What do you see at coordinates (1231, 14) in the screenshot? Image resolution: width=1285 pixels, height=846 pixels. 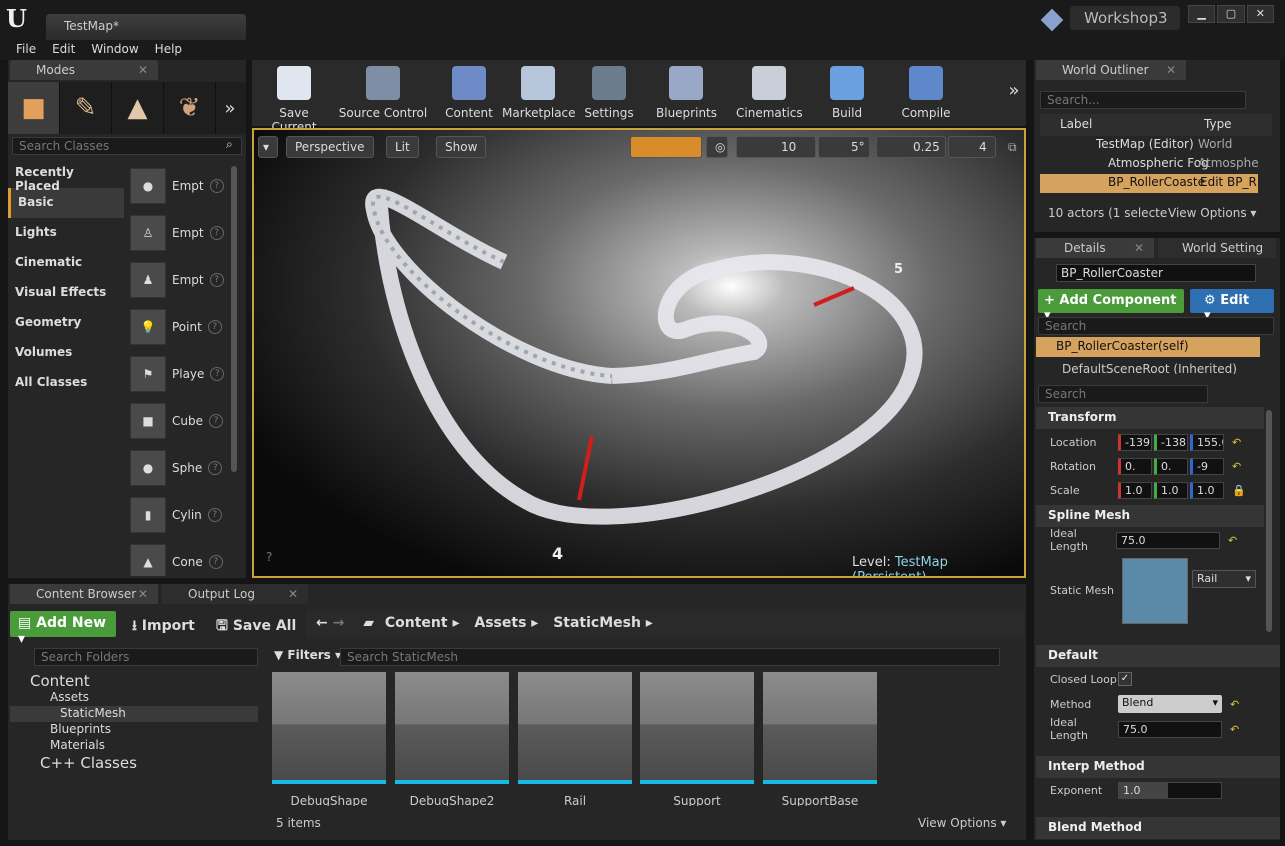 I see `maximize-button: ▢` at bounding box center [1231, 14].